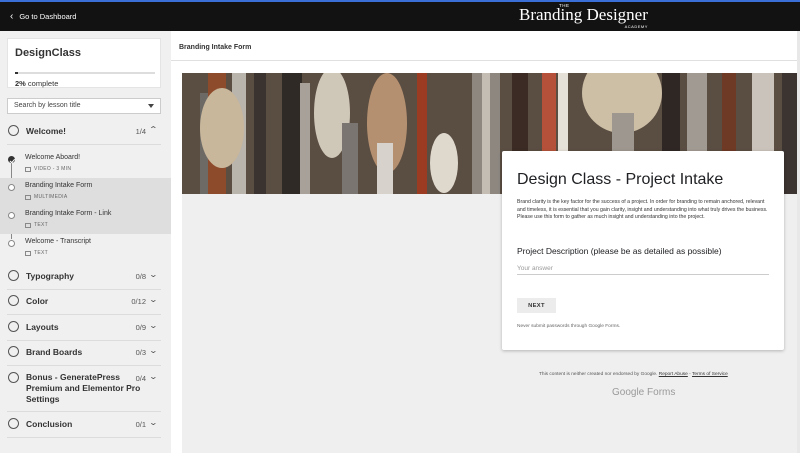 The image size is (800, 453). What do you see at coordinates (68, 213) in the screenshot?
I see `lesson-title: Branding Intake Form - Link` at bounding box center [68, 213].